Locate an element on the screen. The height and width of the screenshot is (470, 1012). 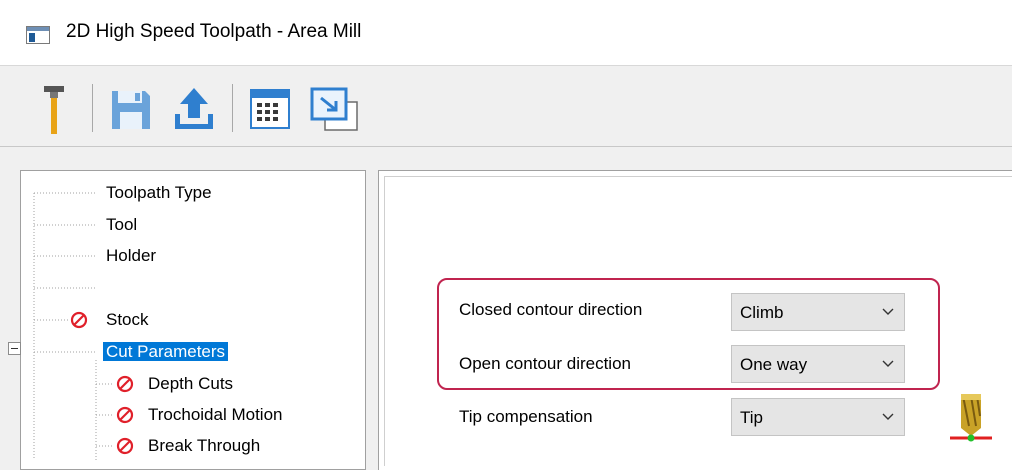
tree-item-depth-cuts: Depth Cuts is located at coordinates (216, 384).